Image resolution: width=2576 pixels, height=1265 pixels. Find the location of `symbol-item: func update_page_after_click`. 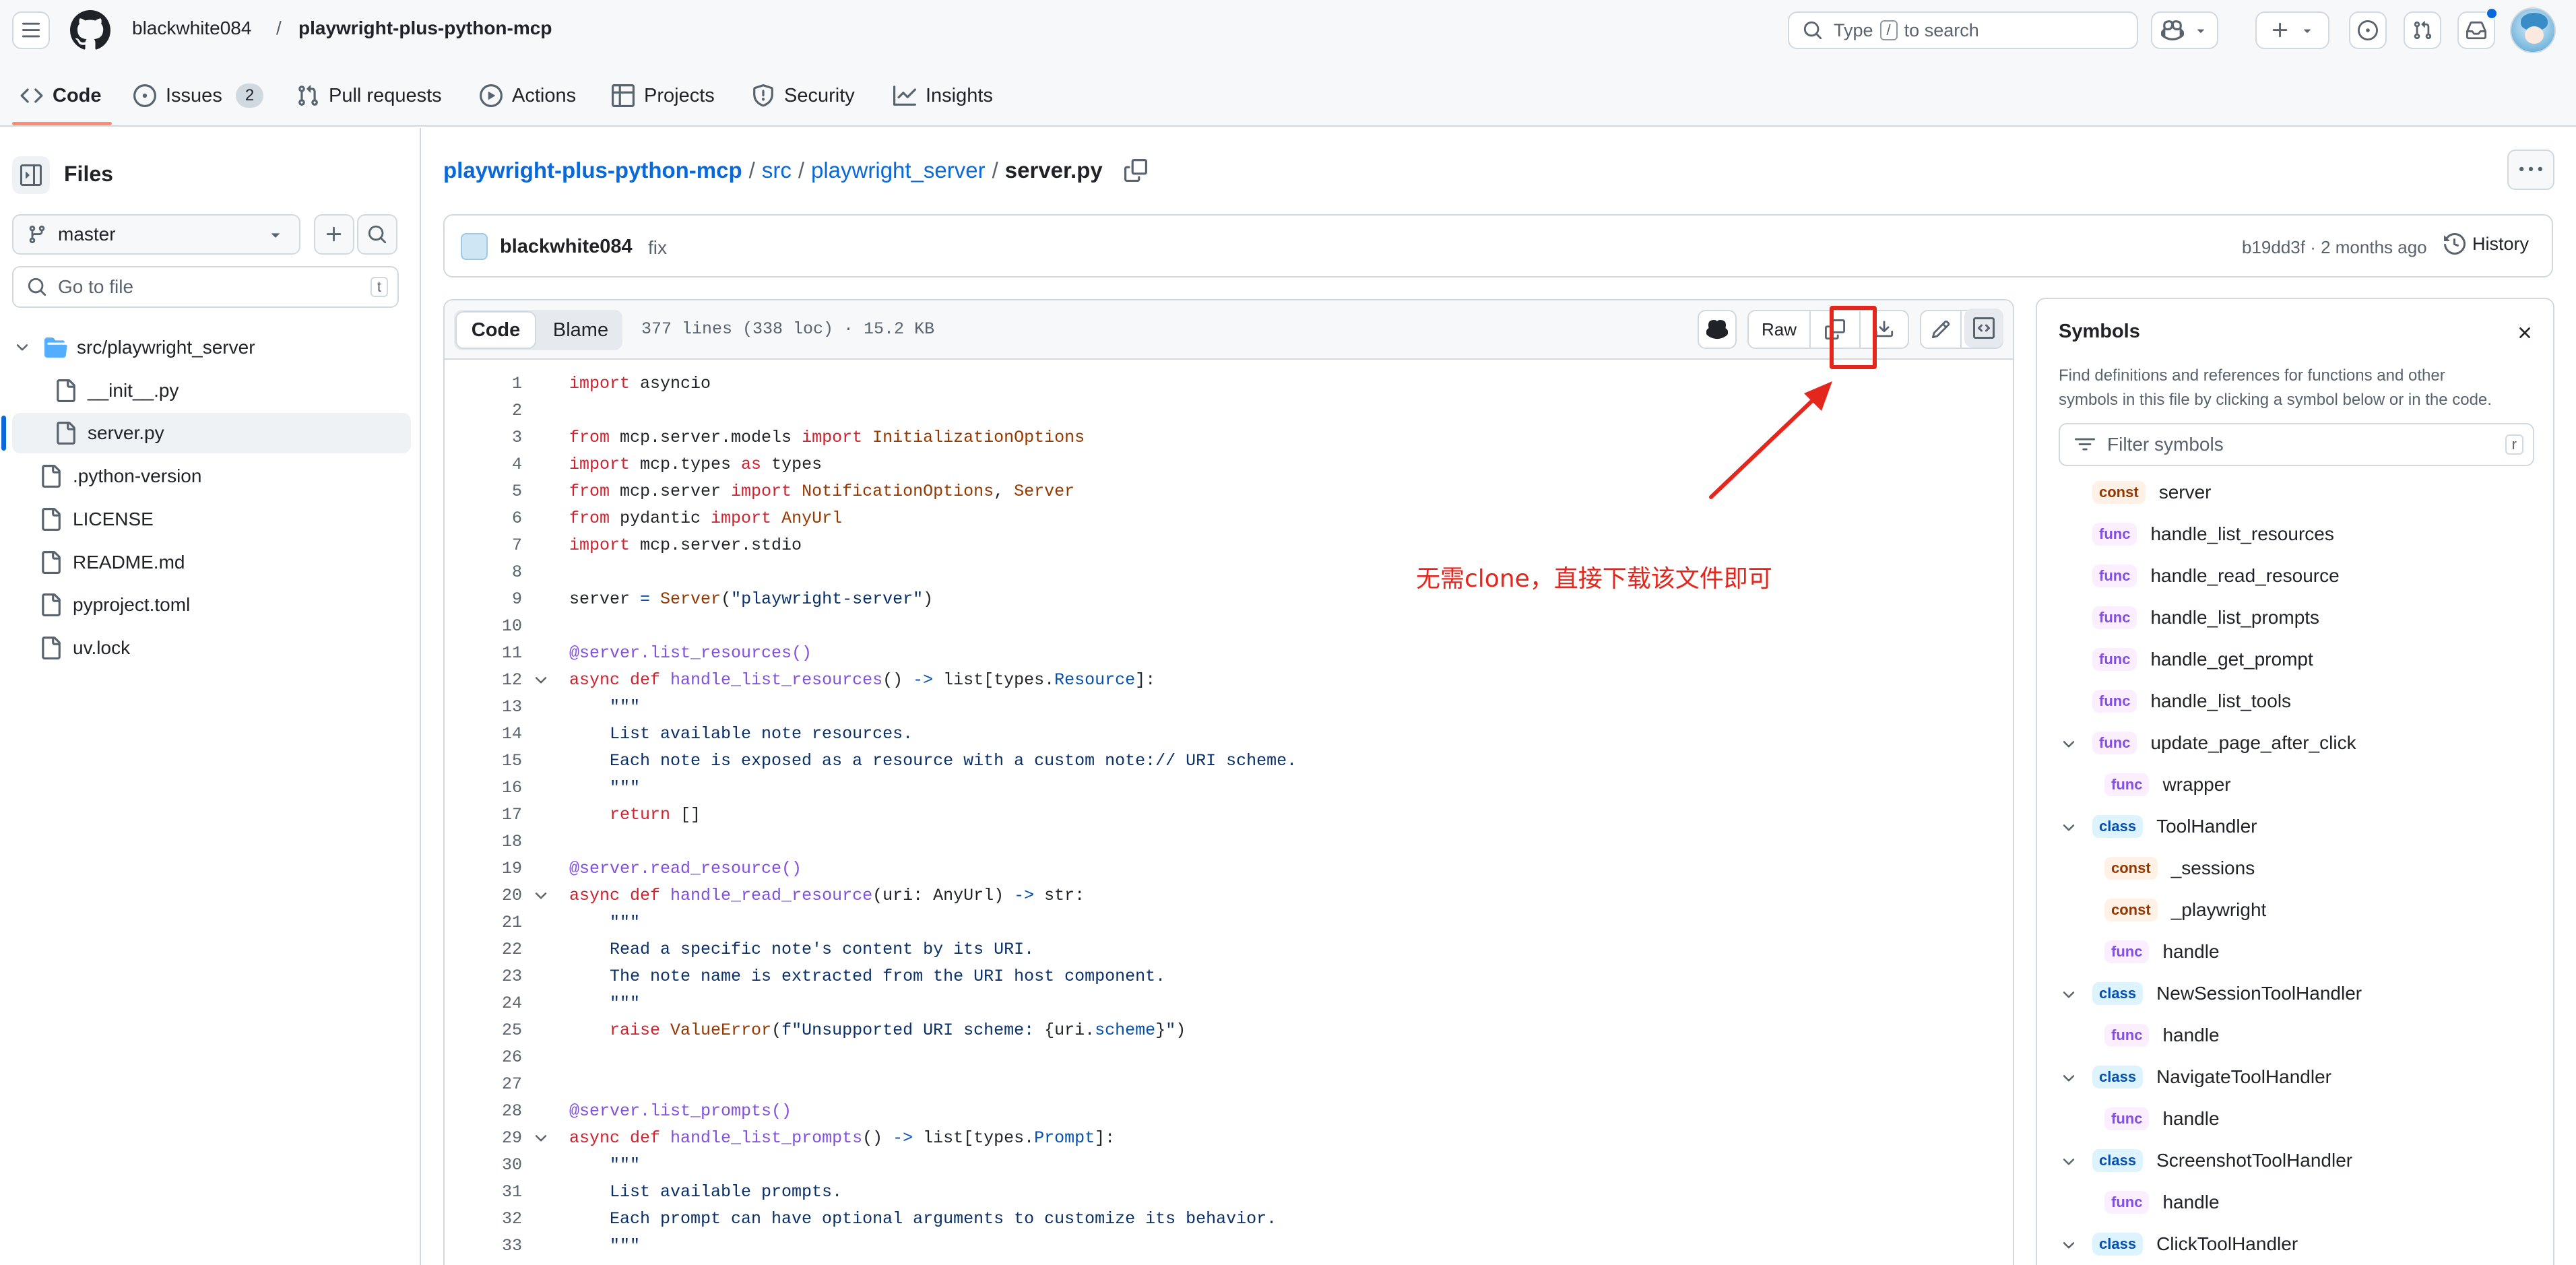

symbol-item: func update_page_after_click is located at coordinates (2224, 743).